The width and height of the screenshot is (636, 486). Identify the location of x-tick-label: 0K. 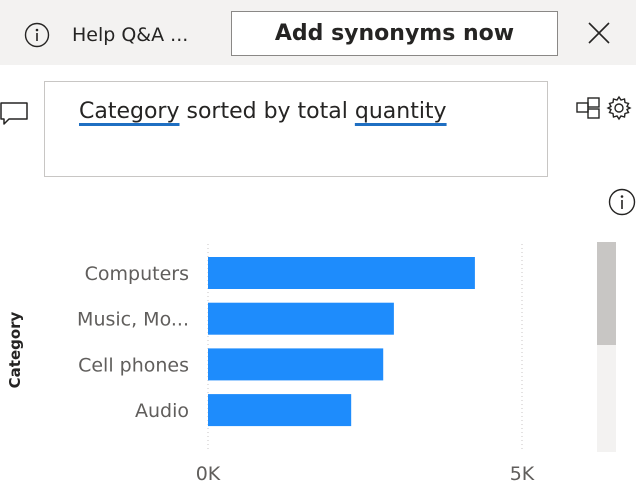
(208, 474).